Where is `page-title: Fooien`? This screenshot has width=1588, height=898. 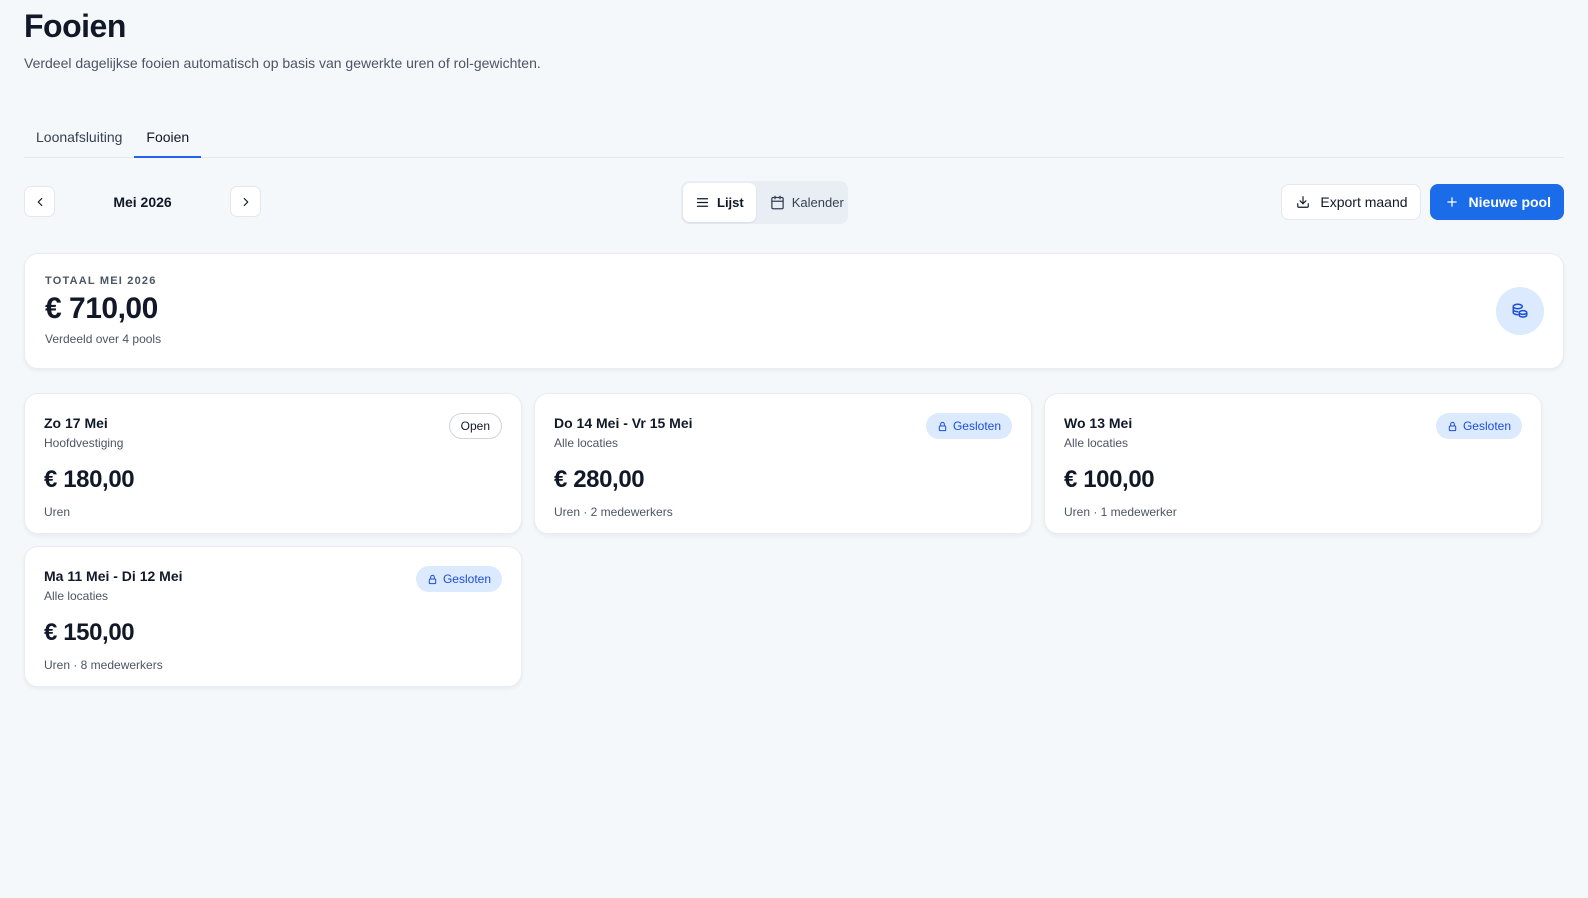 page-title: Fooien is located at coordinates (75, 26).